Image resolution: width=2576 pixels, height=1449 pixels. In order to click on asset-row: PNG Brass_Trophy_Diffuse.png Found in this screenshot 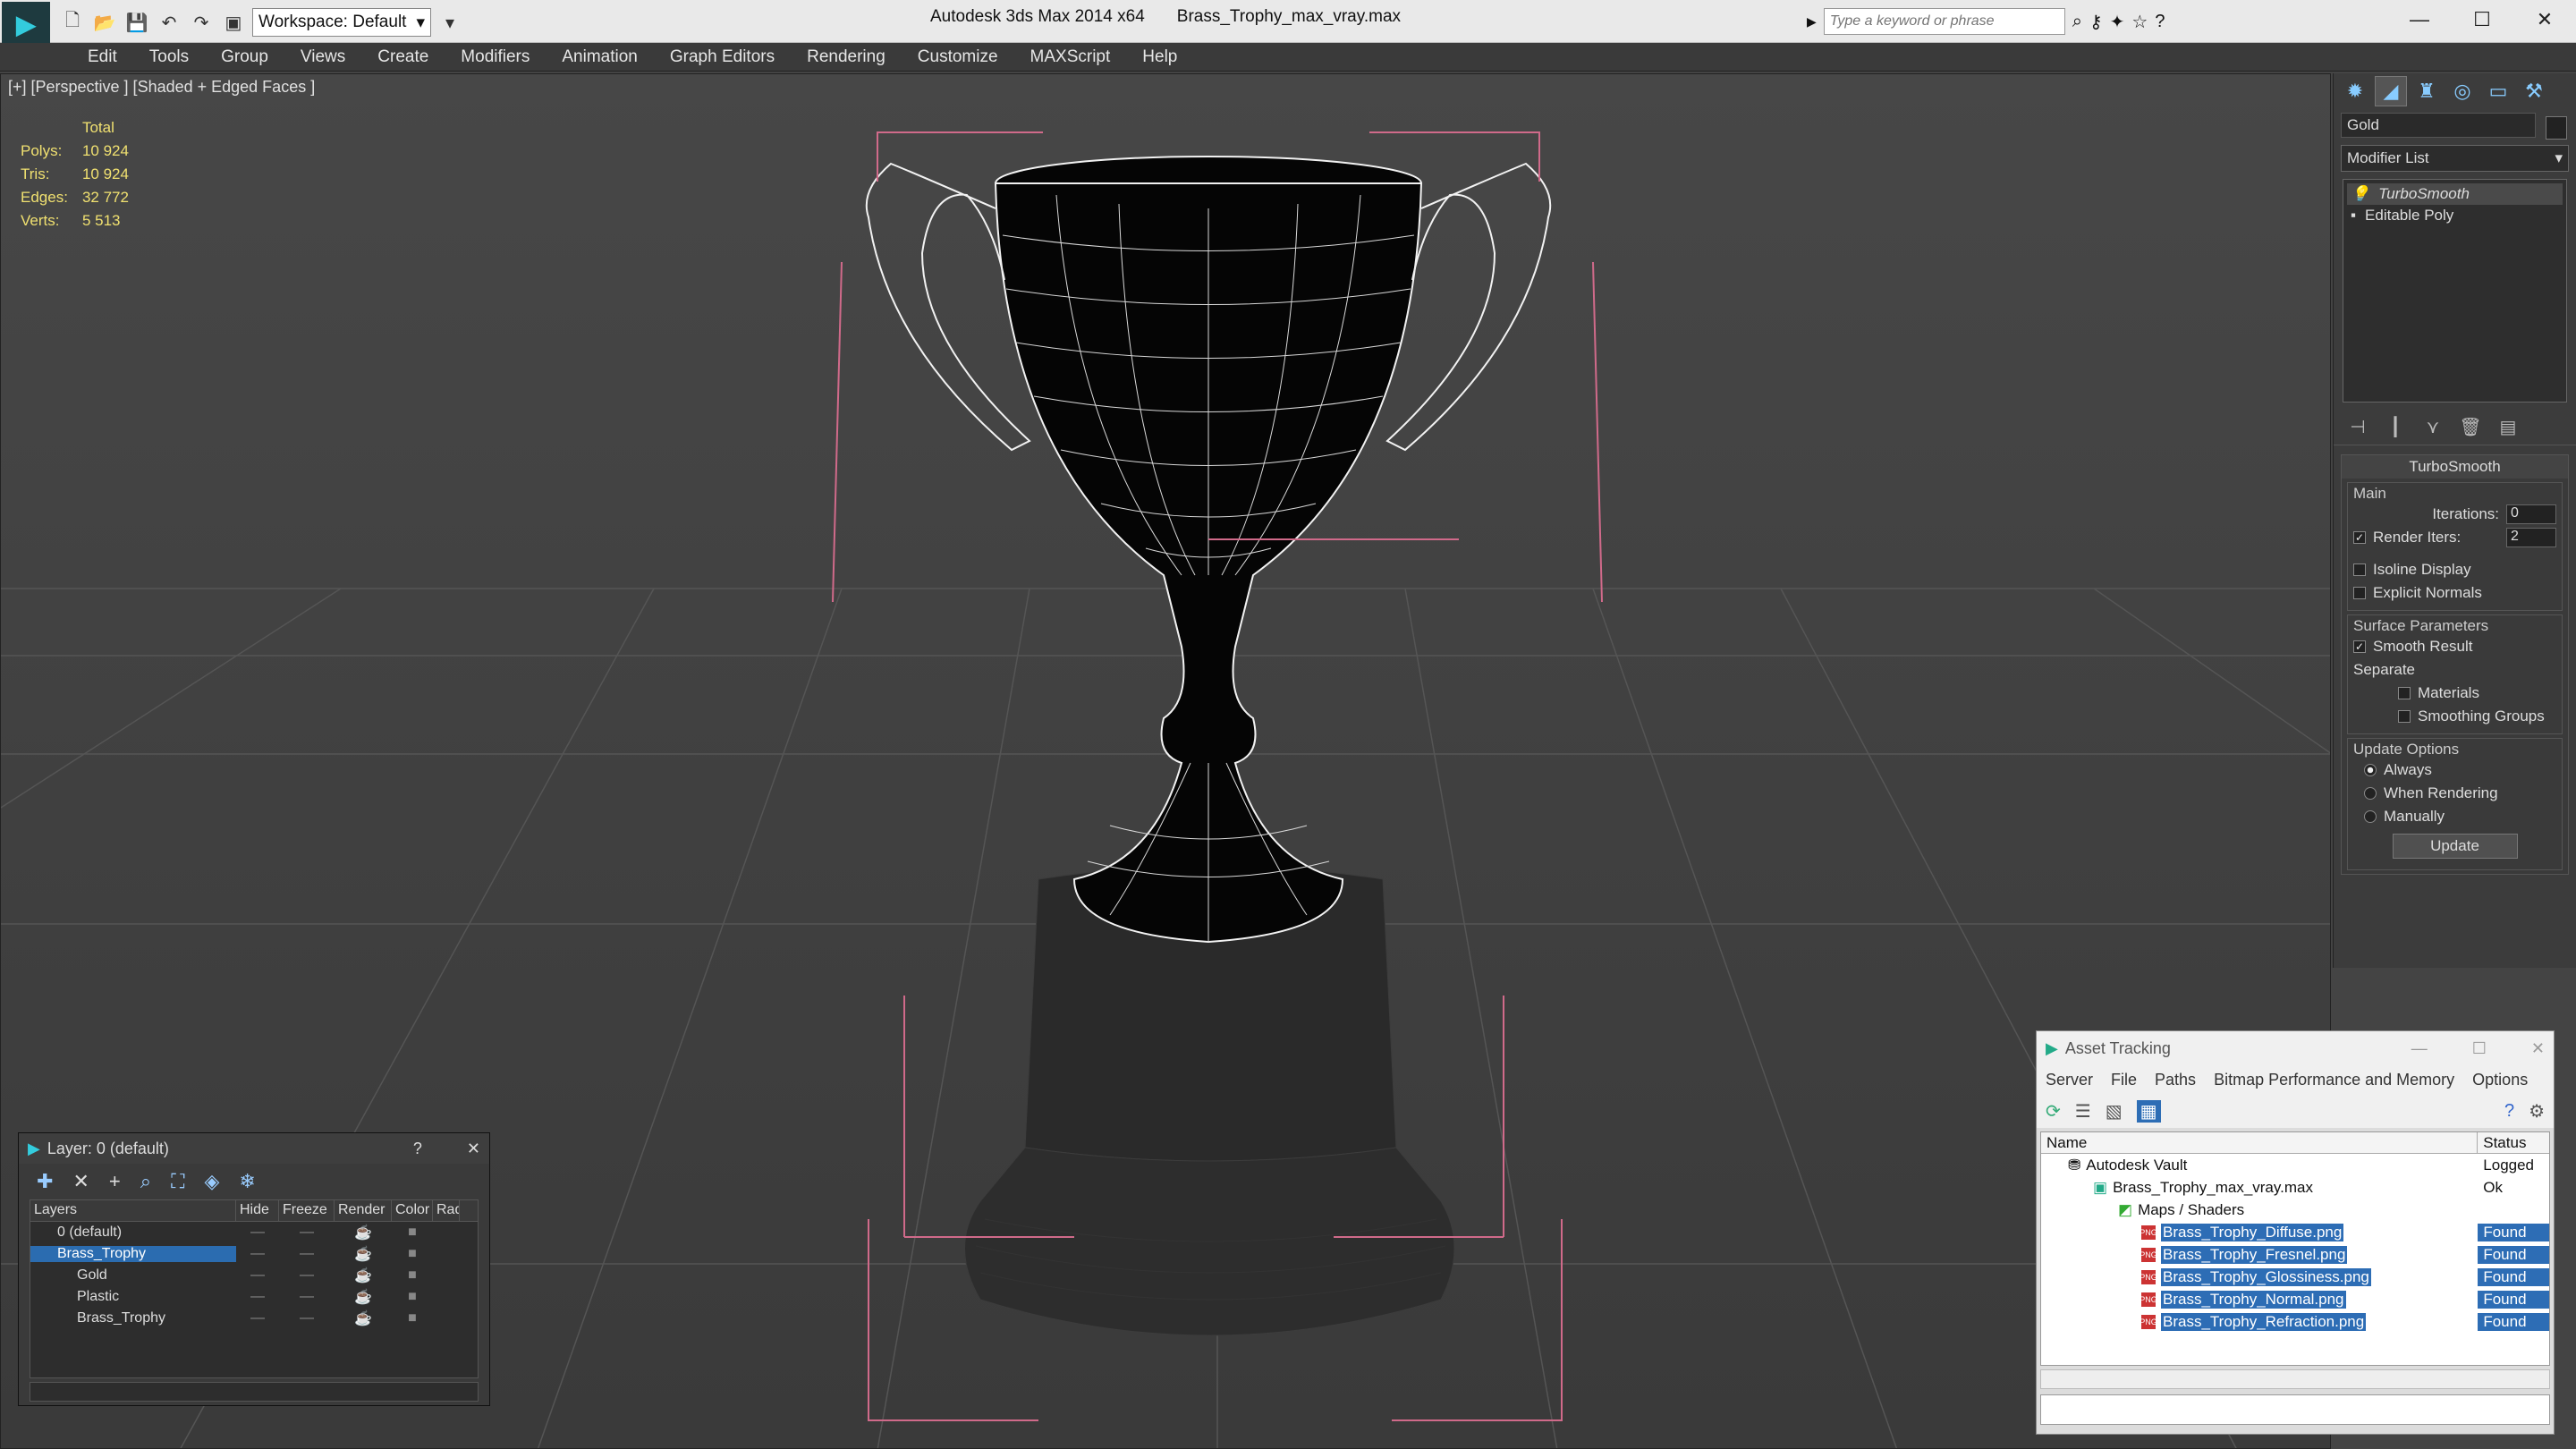, I will do `click(2295, 1232)`.